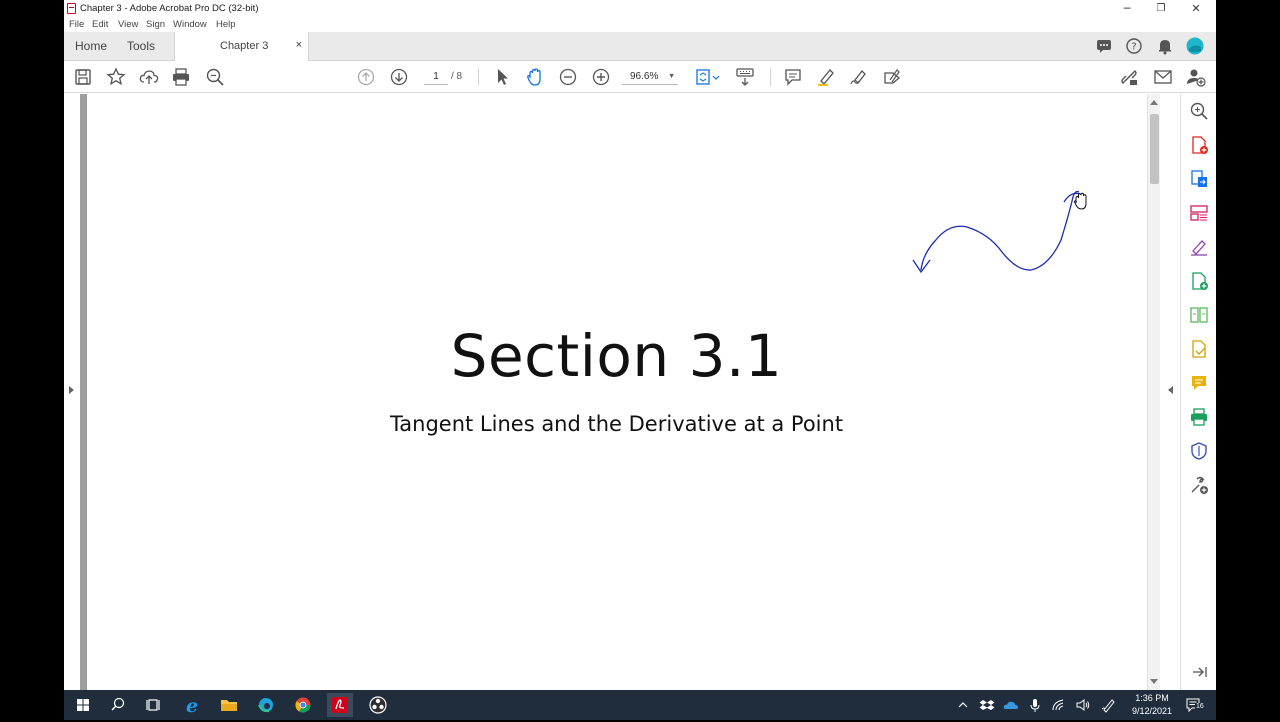 The image size is (1280, 722). I want to click on comment-tool-icon, so click(1199, 383).